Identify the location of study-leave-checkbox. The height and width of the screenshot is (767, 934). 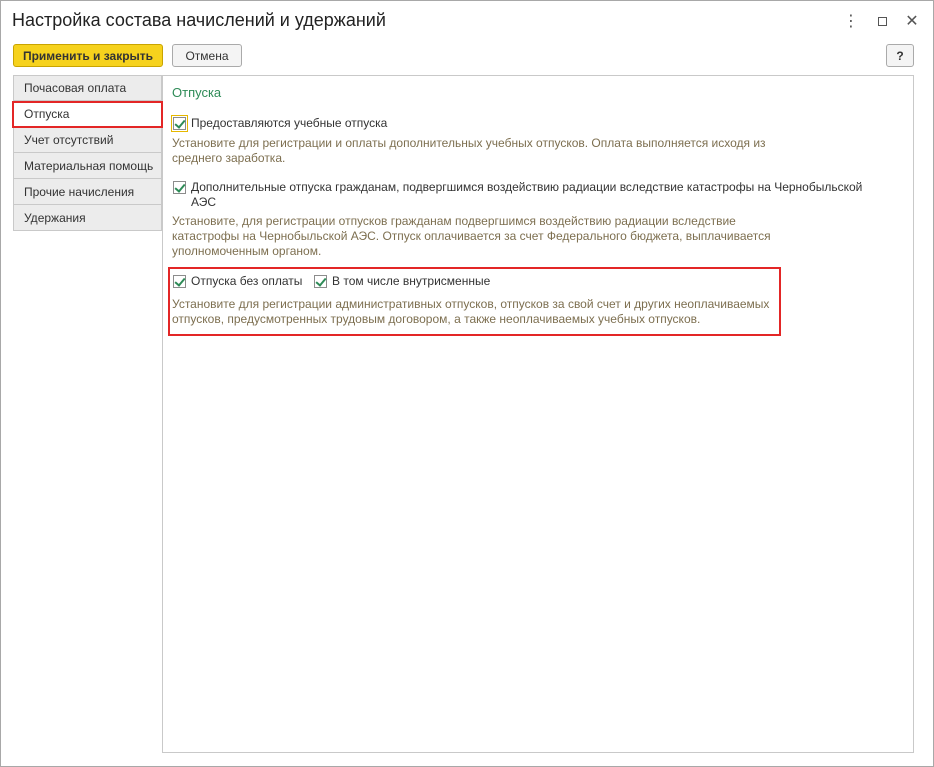
(179, 123).